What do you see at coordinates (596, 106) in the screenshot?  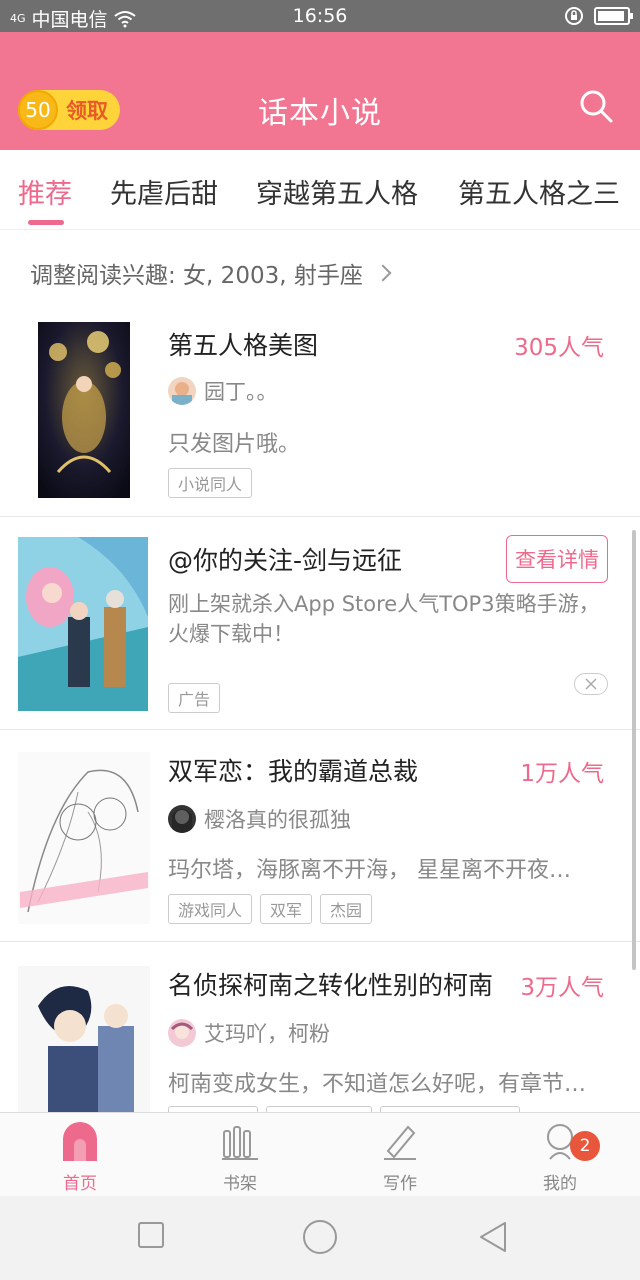 I see `search-icon` at bounding box center [596, 106].